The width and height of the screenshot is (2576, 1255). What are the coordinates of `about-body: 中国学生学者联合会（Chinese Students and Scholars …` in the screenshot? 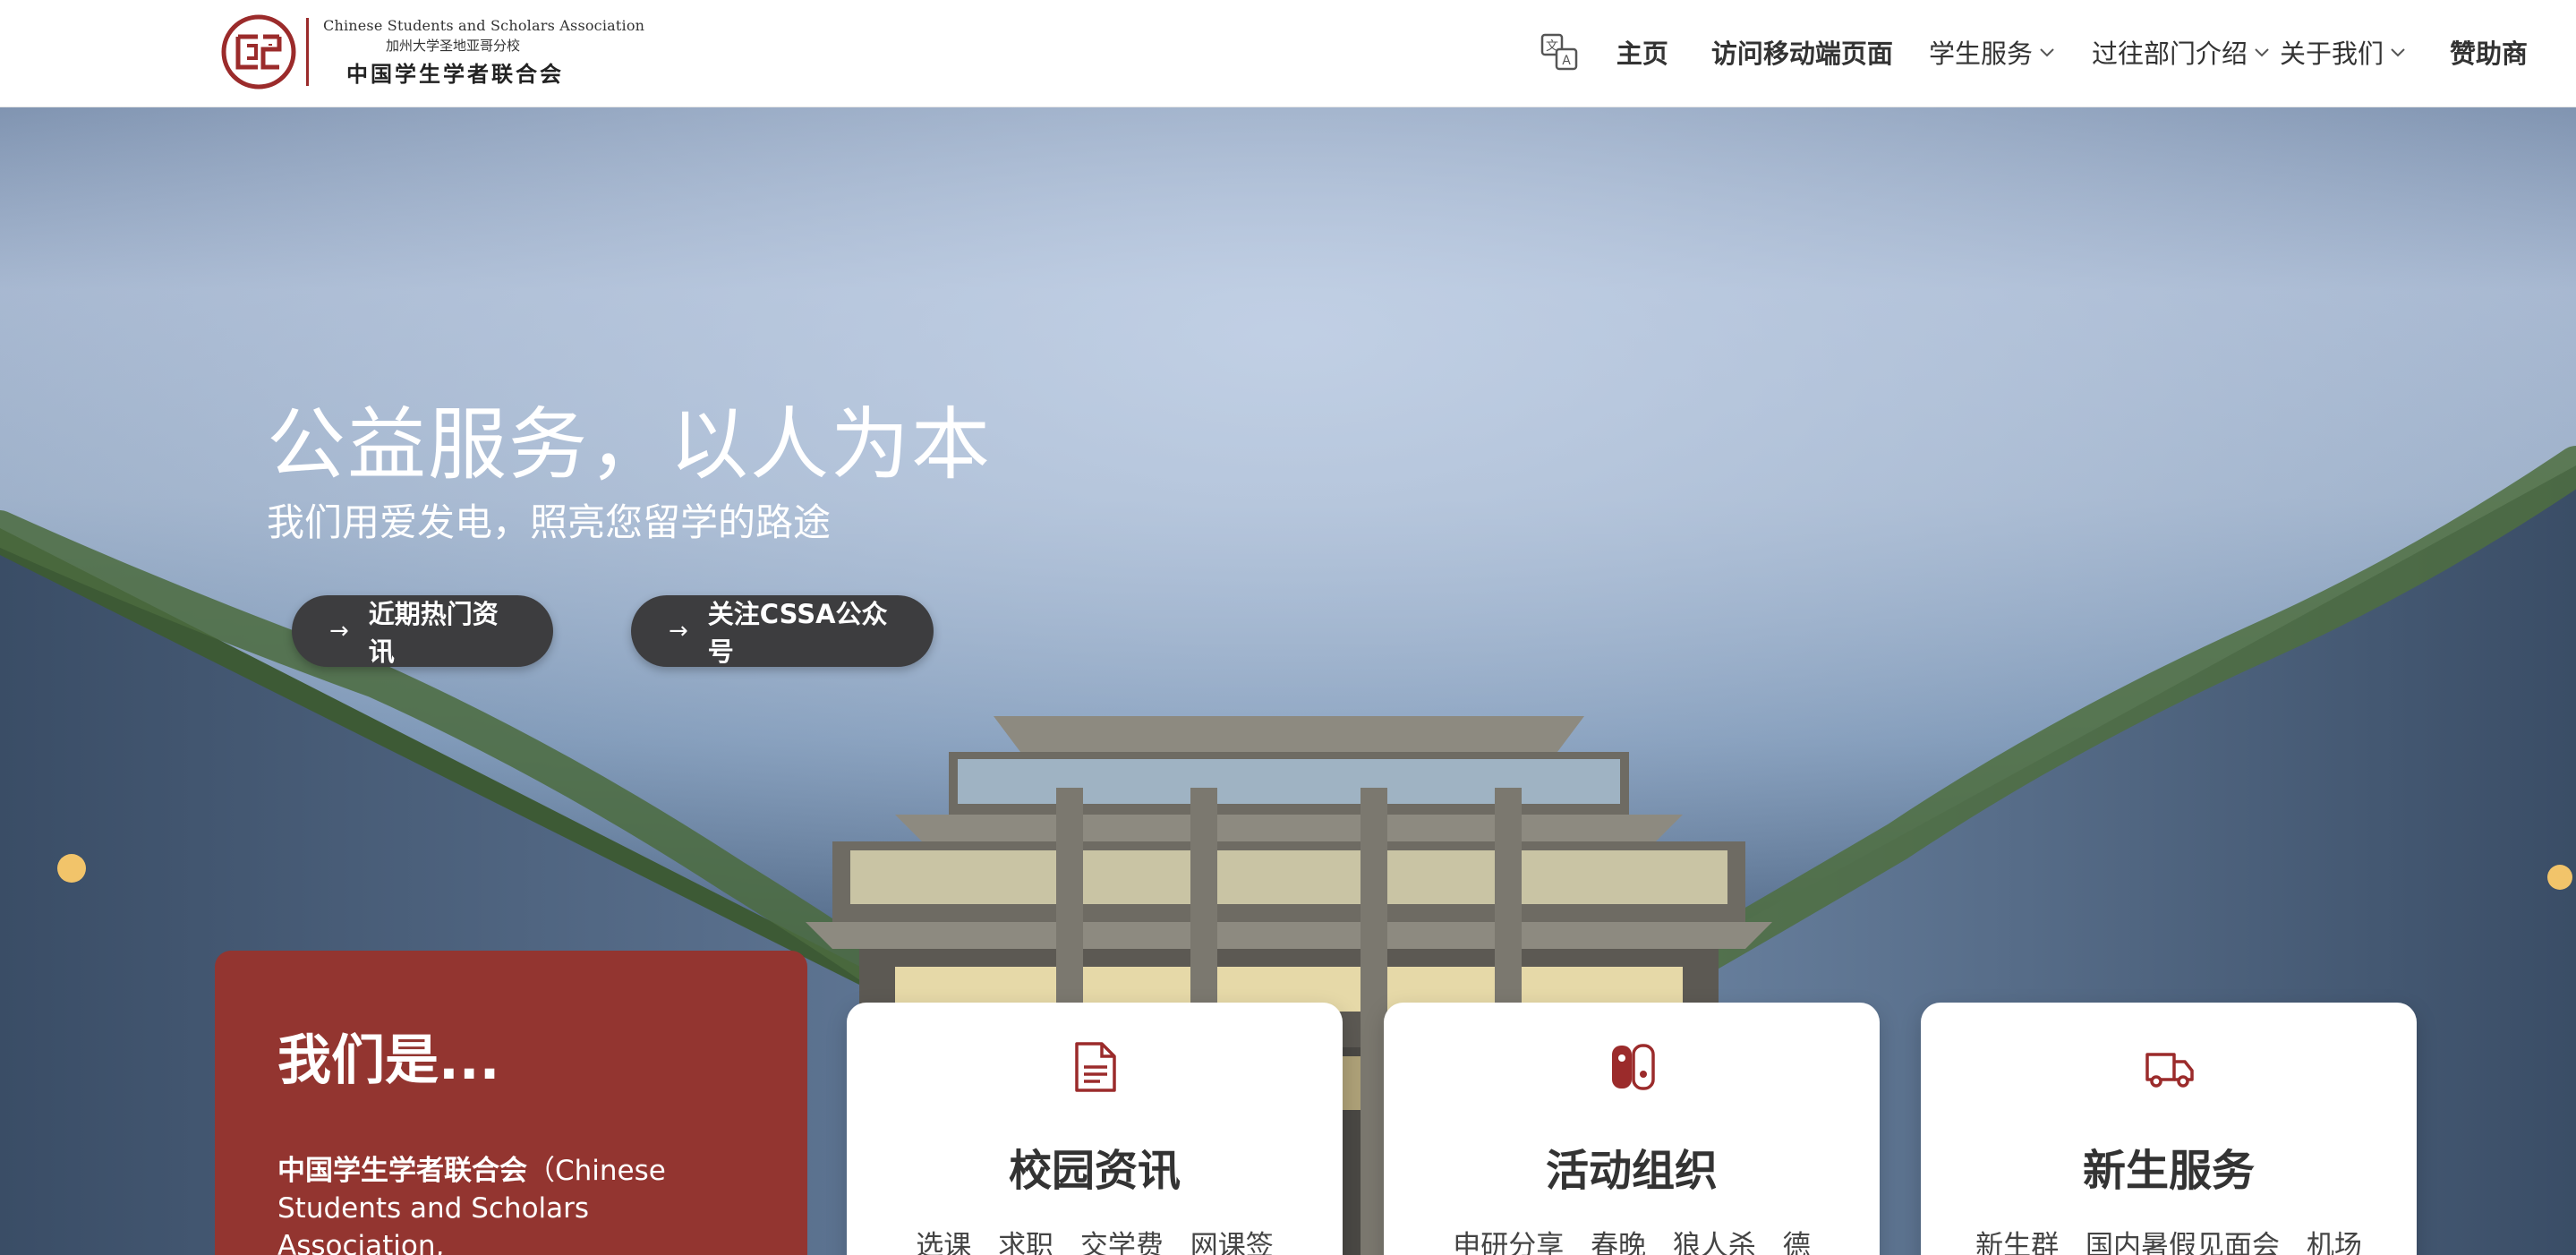 It's located at (519, 1203).